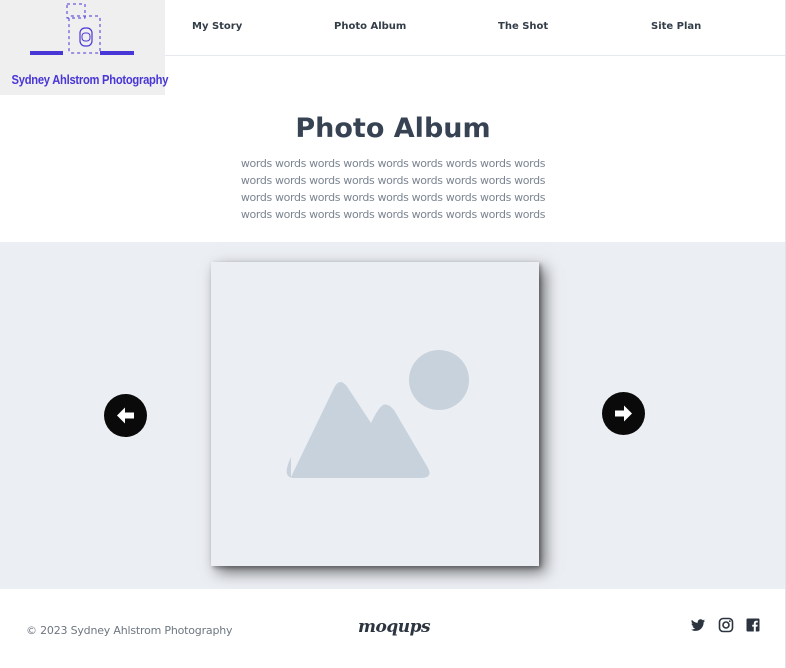 The width and height of the screenshot is (786, 668). What do you see at coordinates (84, 47) in the screenshot?
I see `site-logo: Sydney Ahlstrom Photography` at bounding box center [84, 47].